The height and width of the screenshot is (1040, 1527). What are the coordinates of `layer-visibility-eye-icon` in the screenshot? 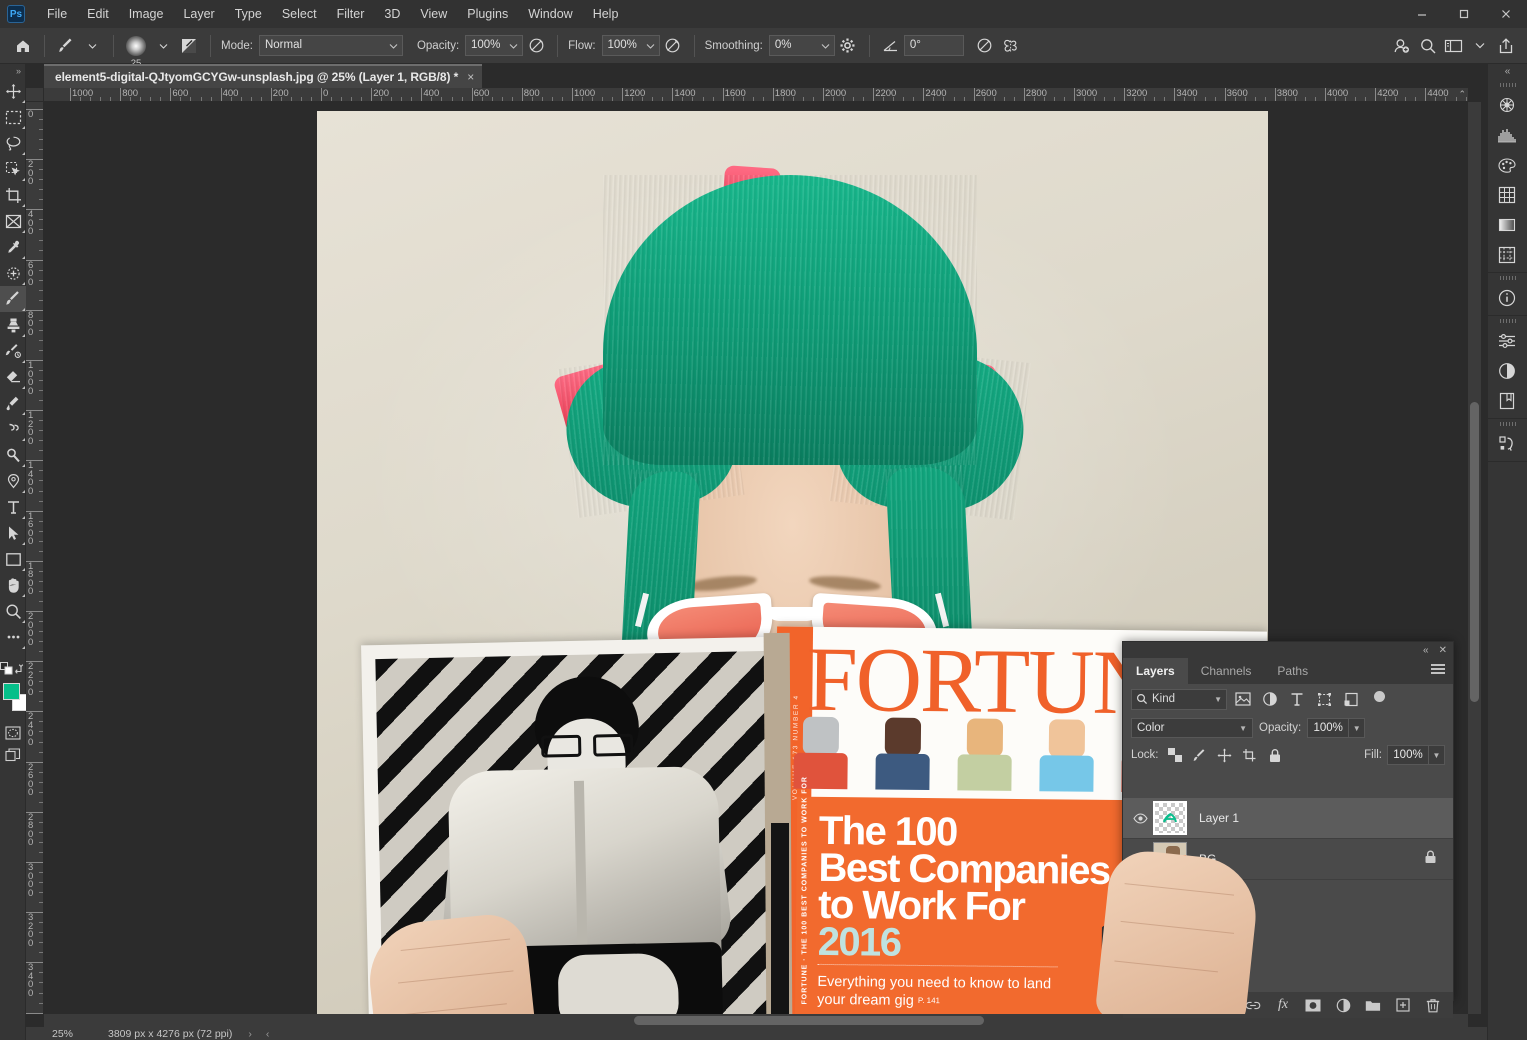 It's located at (1140, 818).